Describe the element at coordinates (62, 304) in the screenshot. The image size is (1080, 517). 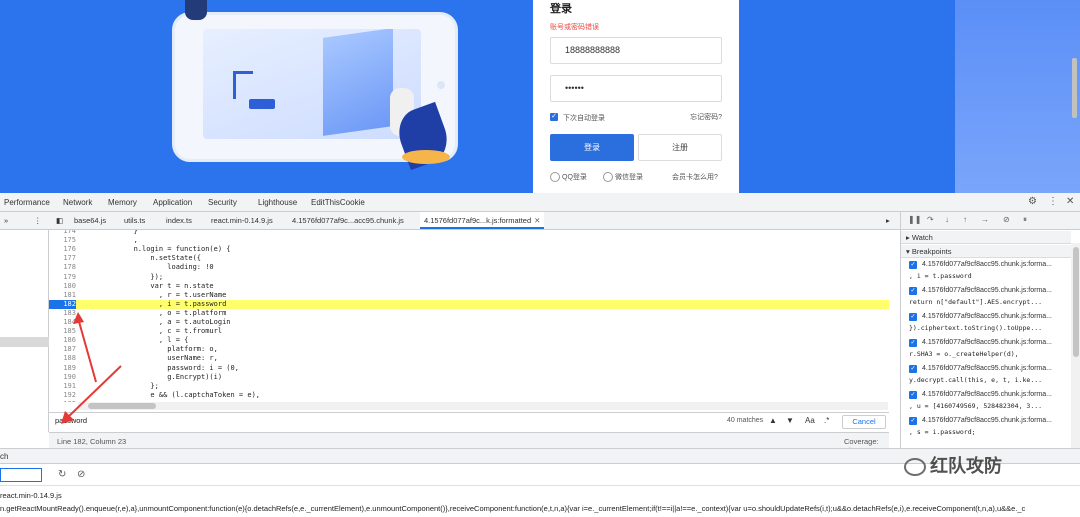
I see `line-number: 182` at that location.